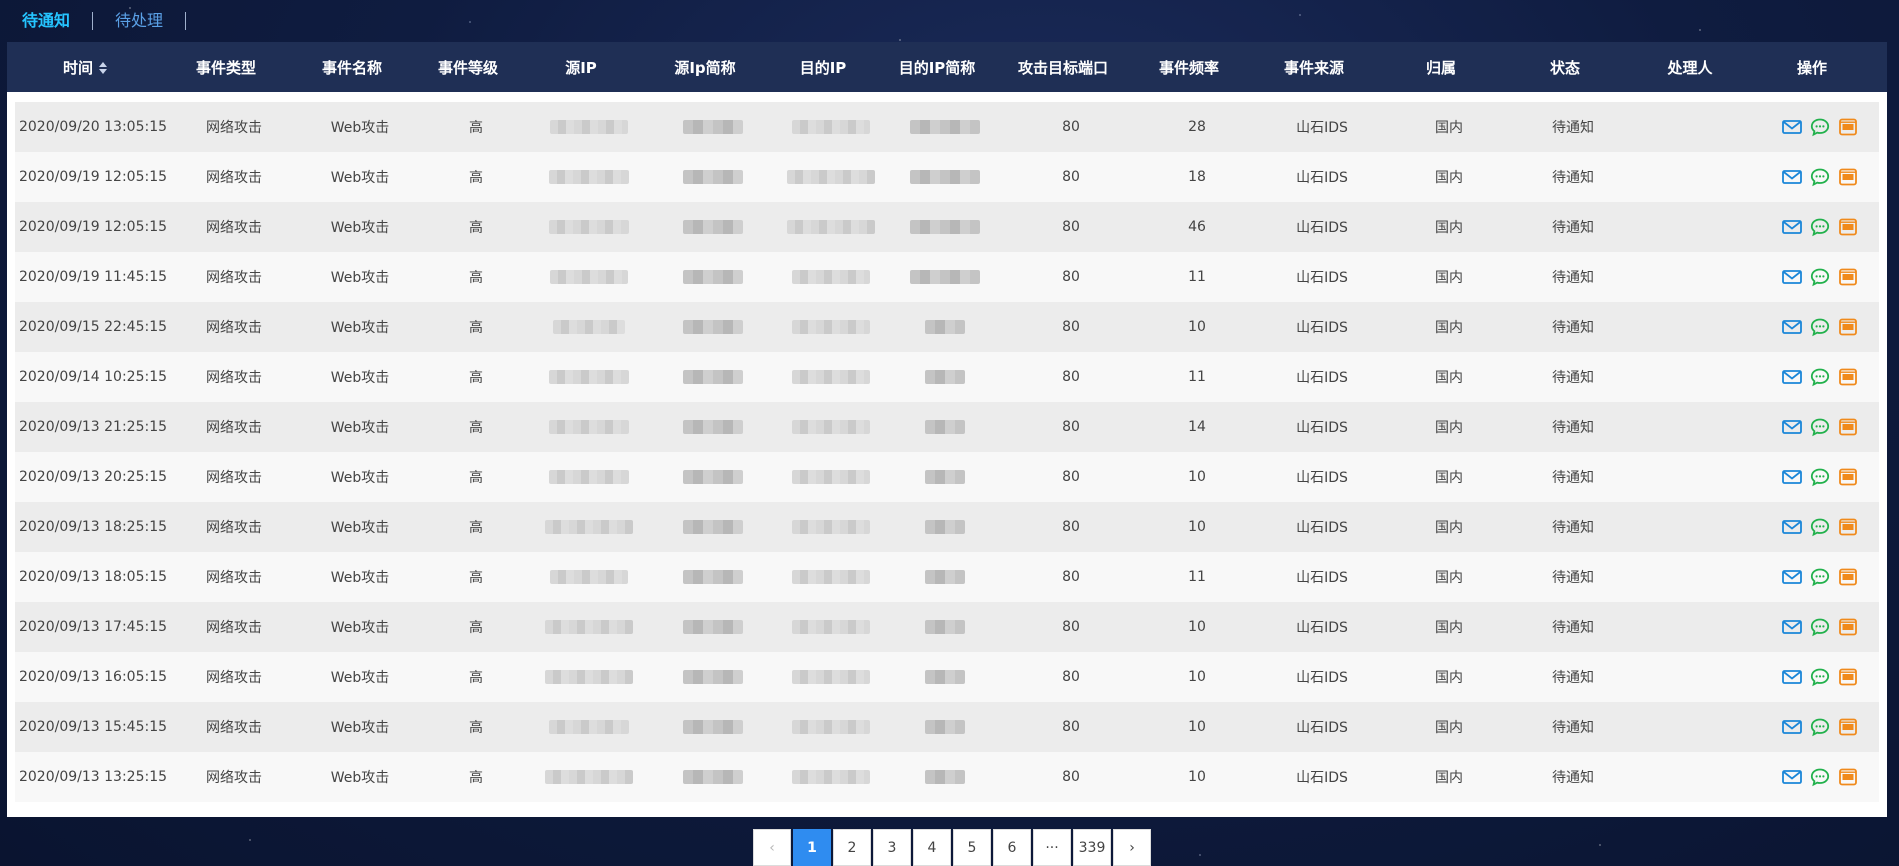  What do you see at coordinates (1052, 847) in the screenshot?
I see `page-ellipsis: ···` at bounding box center [1052, 847].